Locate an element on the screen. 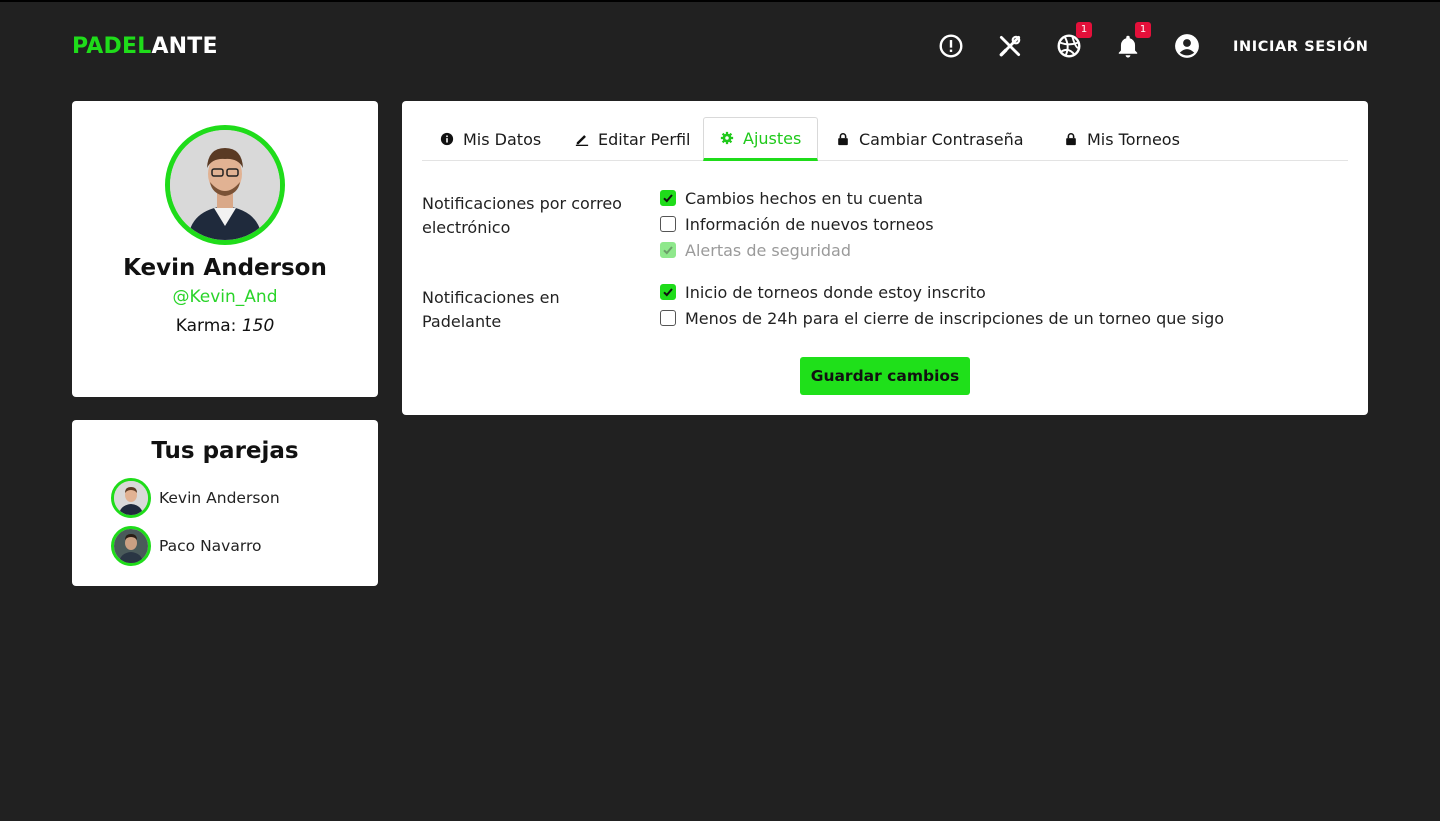 The width and height of the screenshot is (1440, 821). profile-karma: Karma: 150 is located at coordinates (225, 326).